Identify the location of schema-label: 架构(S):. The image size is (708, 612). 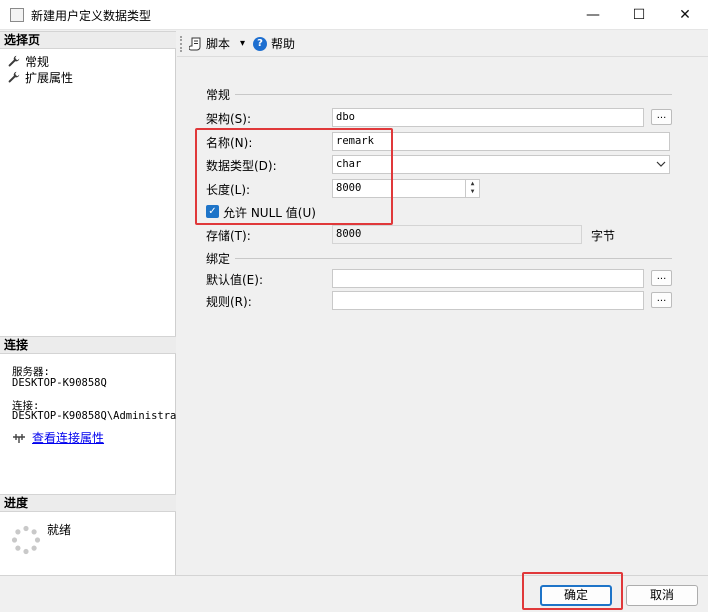
(229, 119).